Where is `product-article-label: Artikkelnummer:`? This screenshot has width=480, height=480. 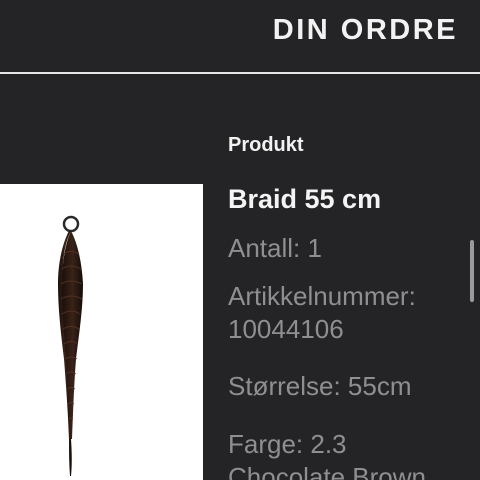 product-article-label: Artikkelnummer: is located at coordinates (322, 296).